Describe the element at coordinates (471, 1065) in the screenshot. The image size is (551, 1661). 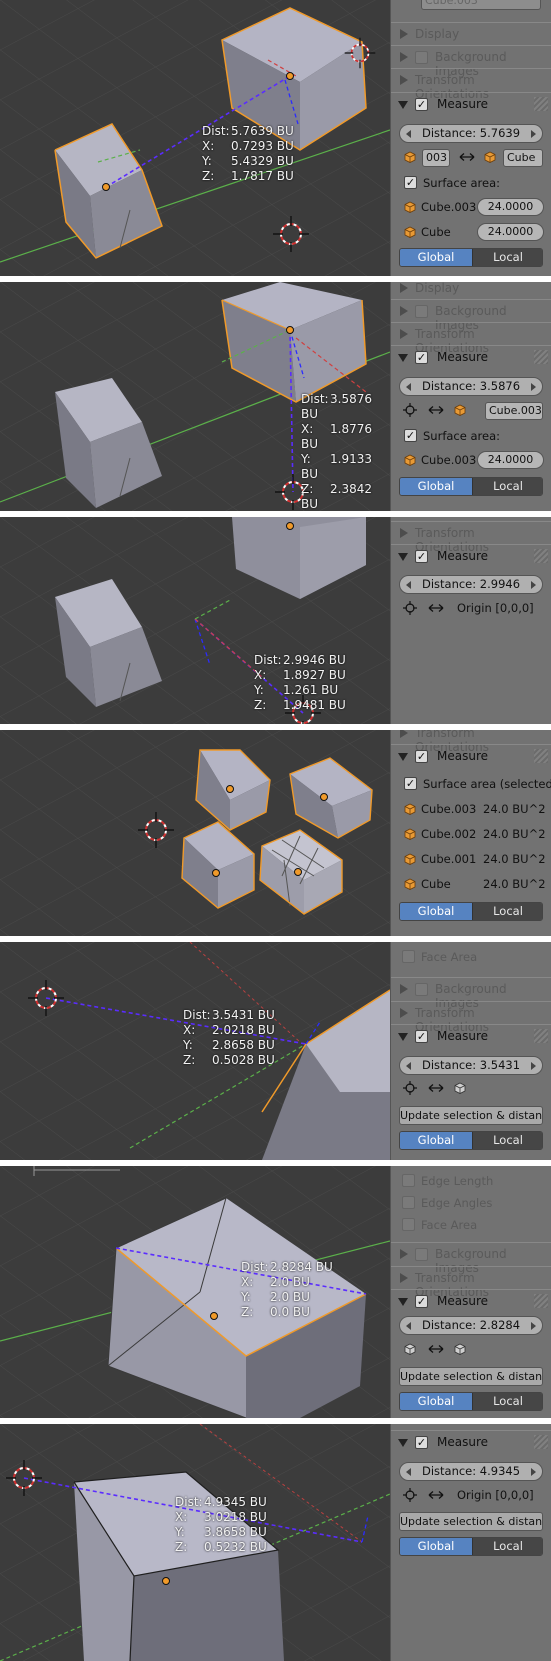
I see `distance-field: Distance: 3.5431` at that location.